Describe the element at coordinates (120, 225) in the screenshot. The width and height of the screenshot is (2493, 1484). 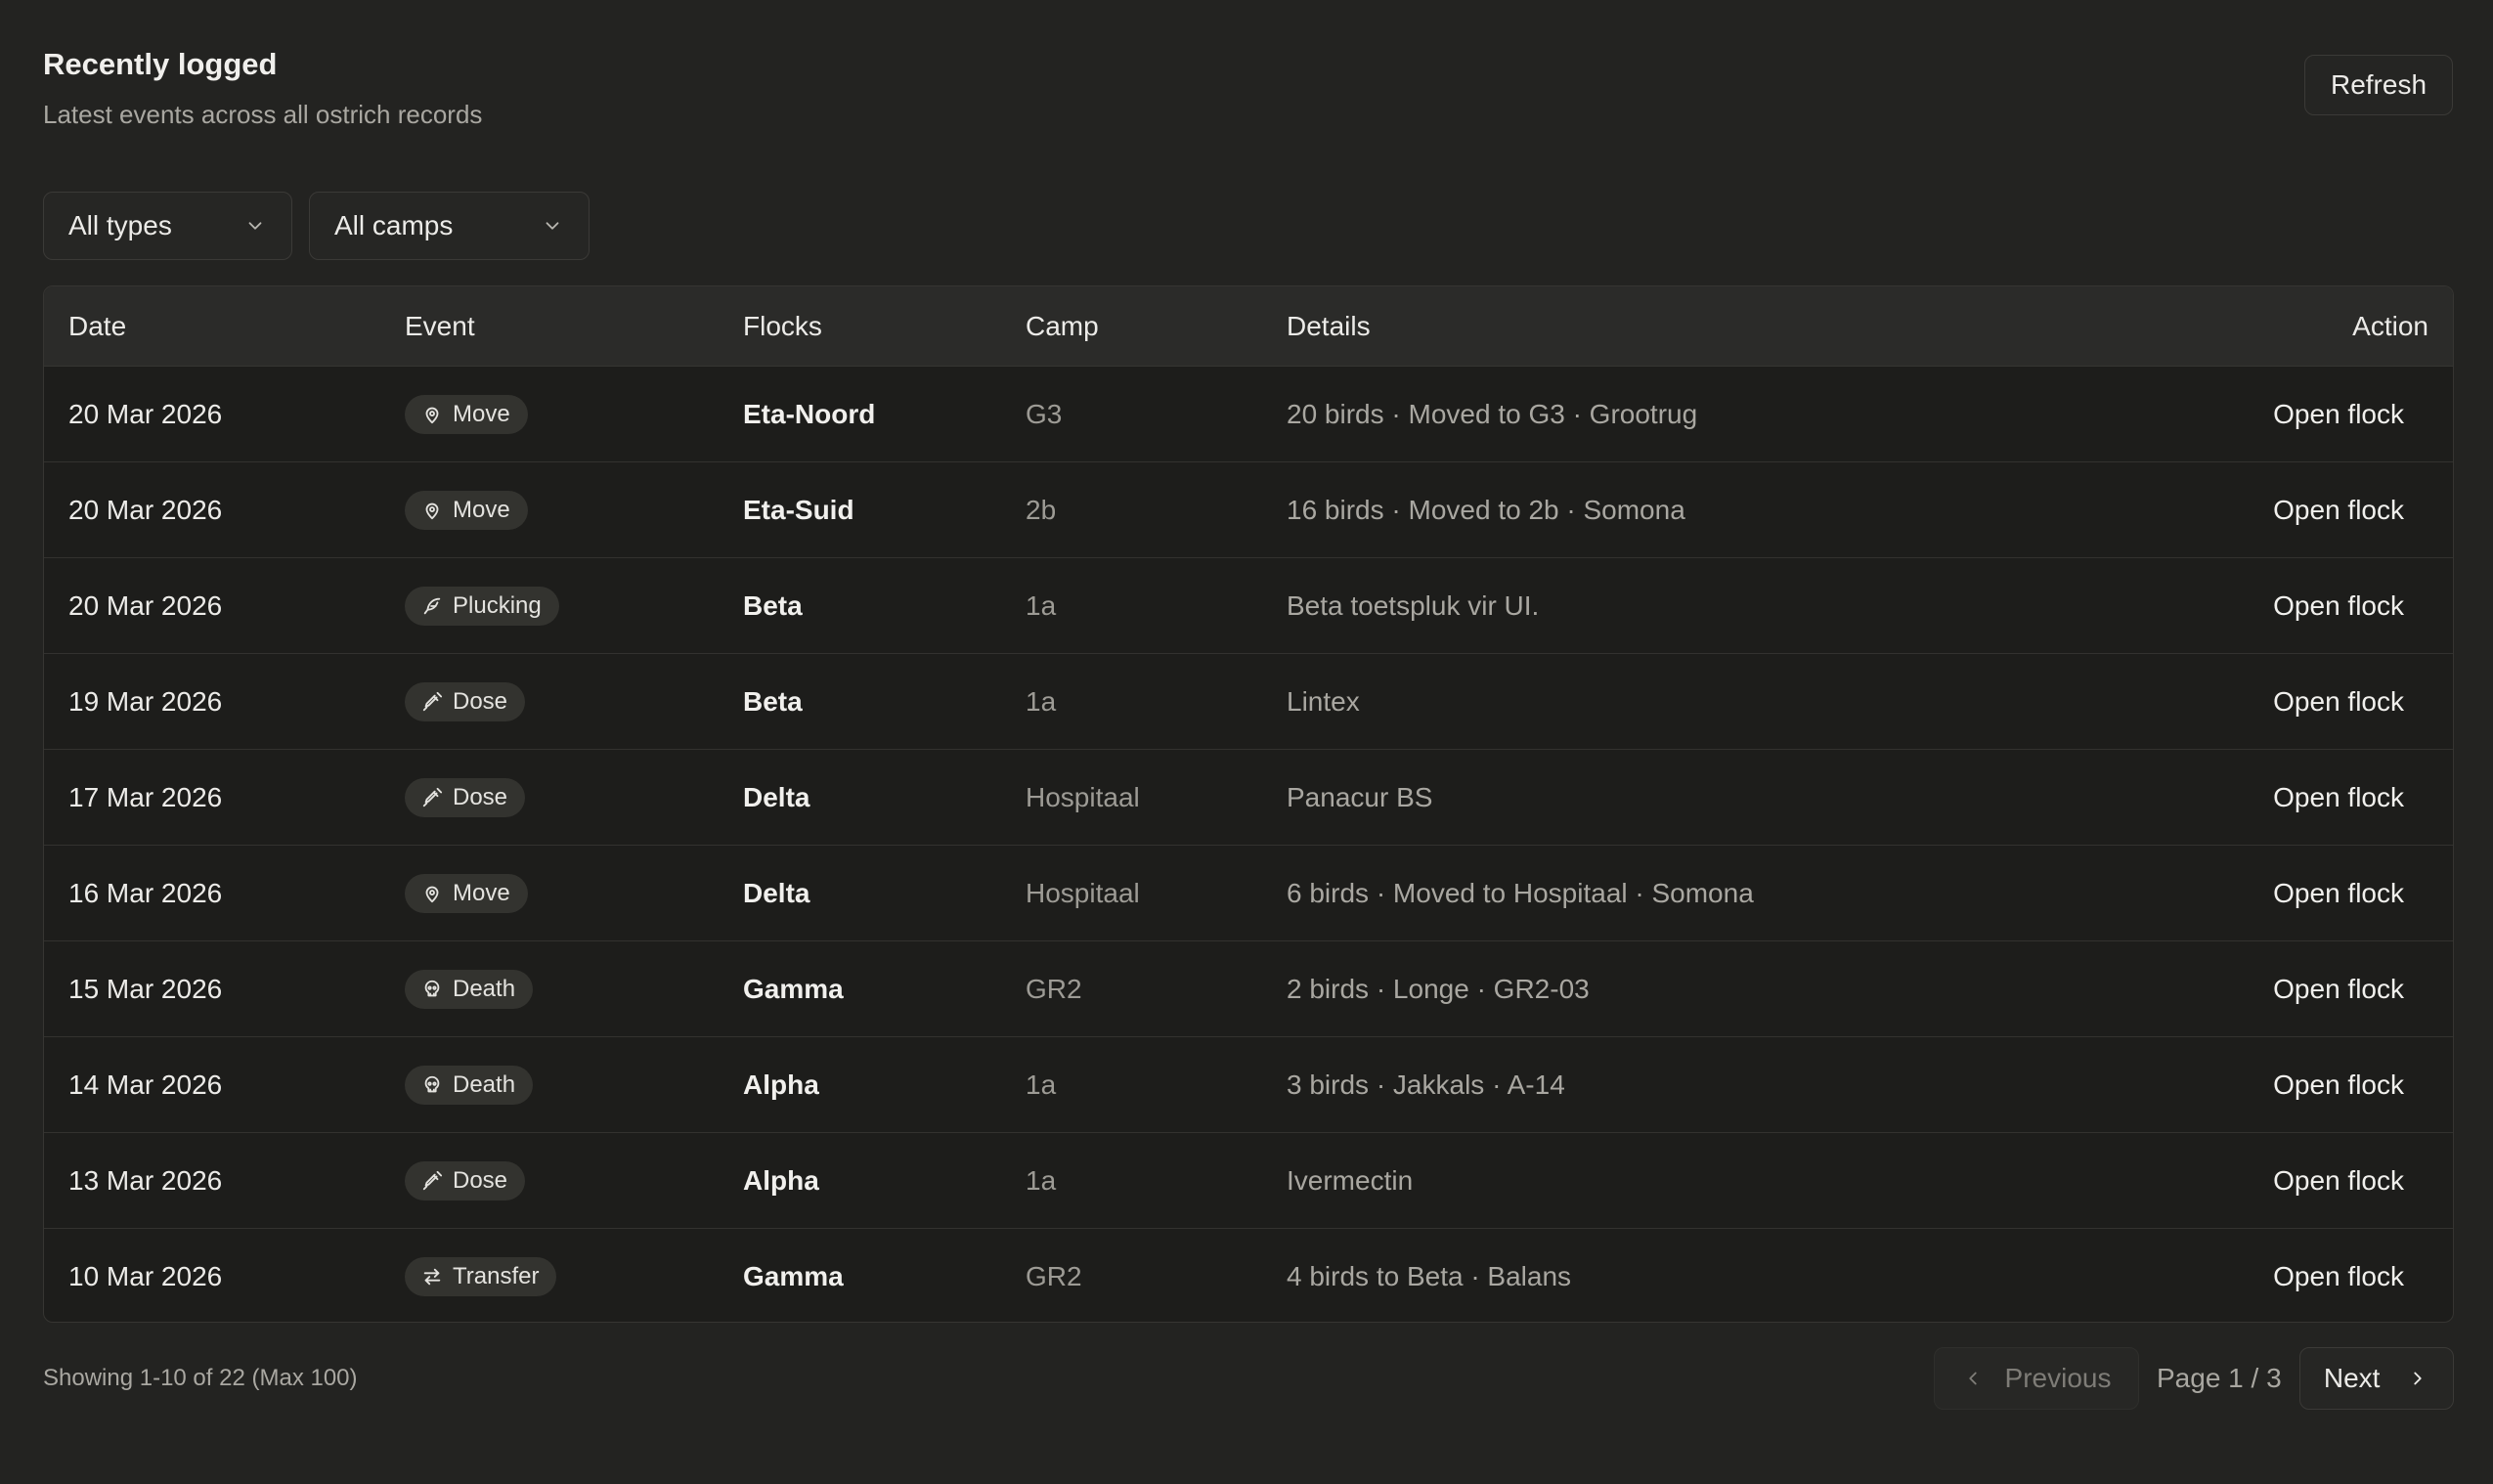
I see `event-type-select-value: All types` at that location.